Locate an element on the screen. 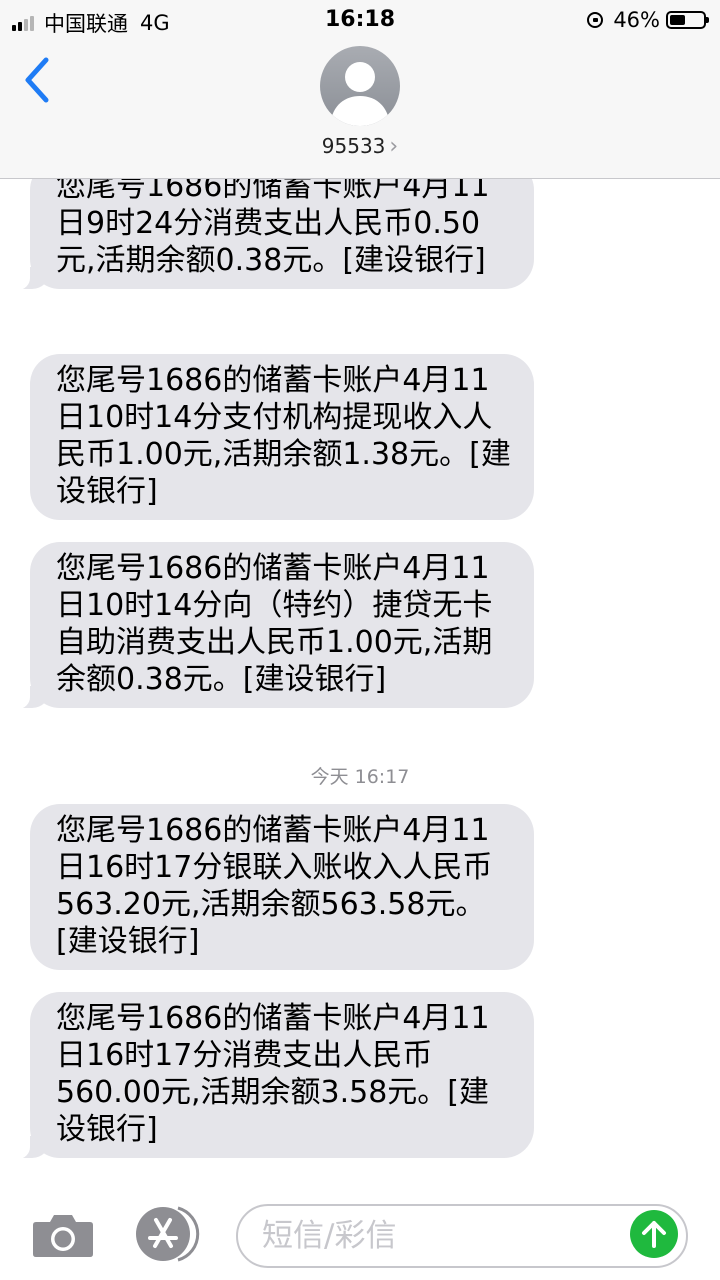 Image resolution: width=720 pixels, height=1280 pixels. app-store-icon is located at coordinates (168, 1234).